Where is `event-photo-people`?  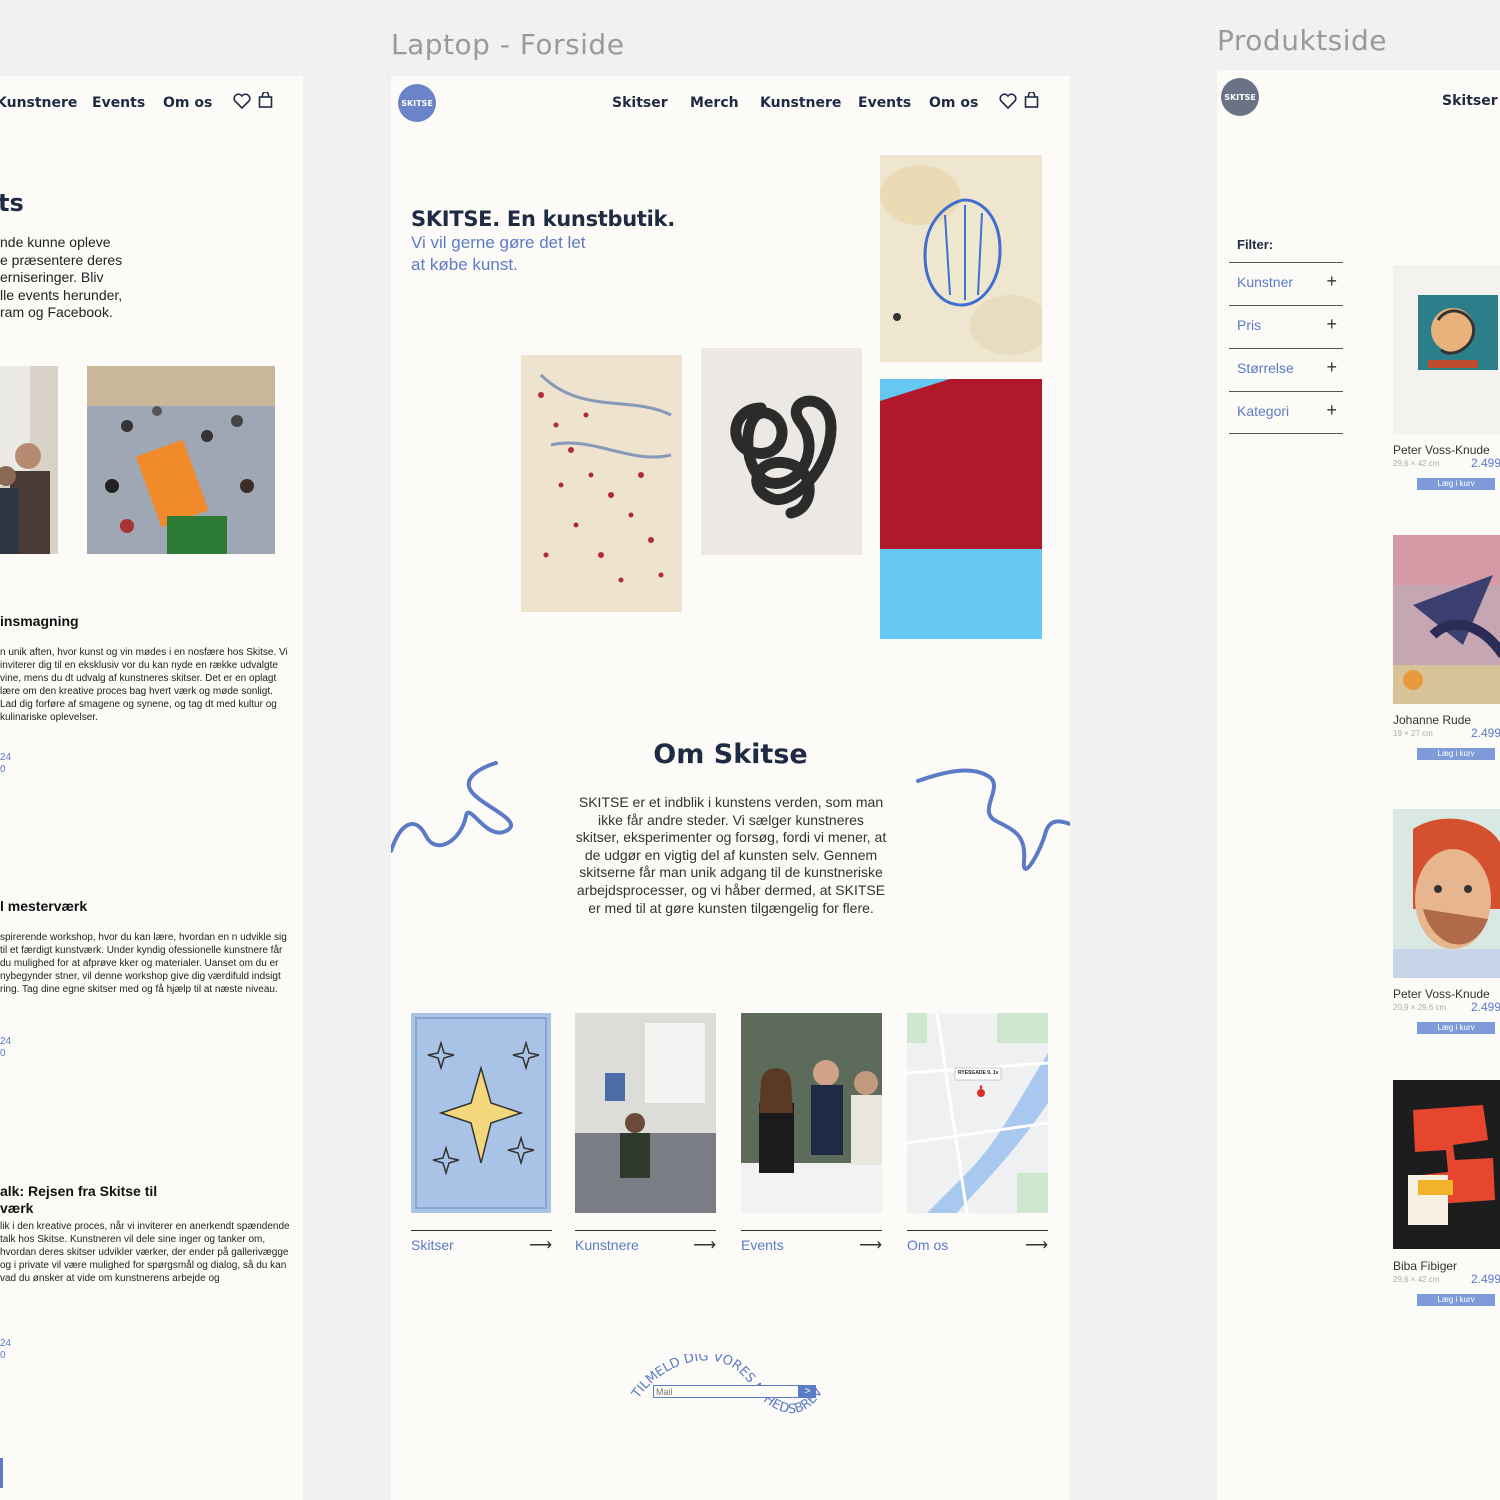
event-photo-people is located at coordinates (29, 460).